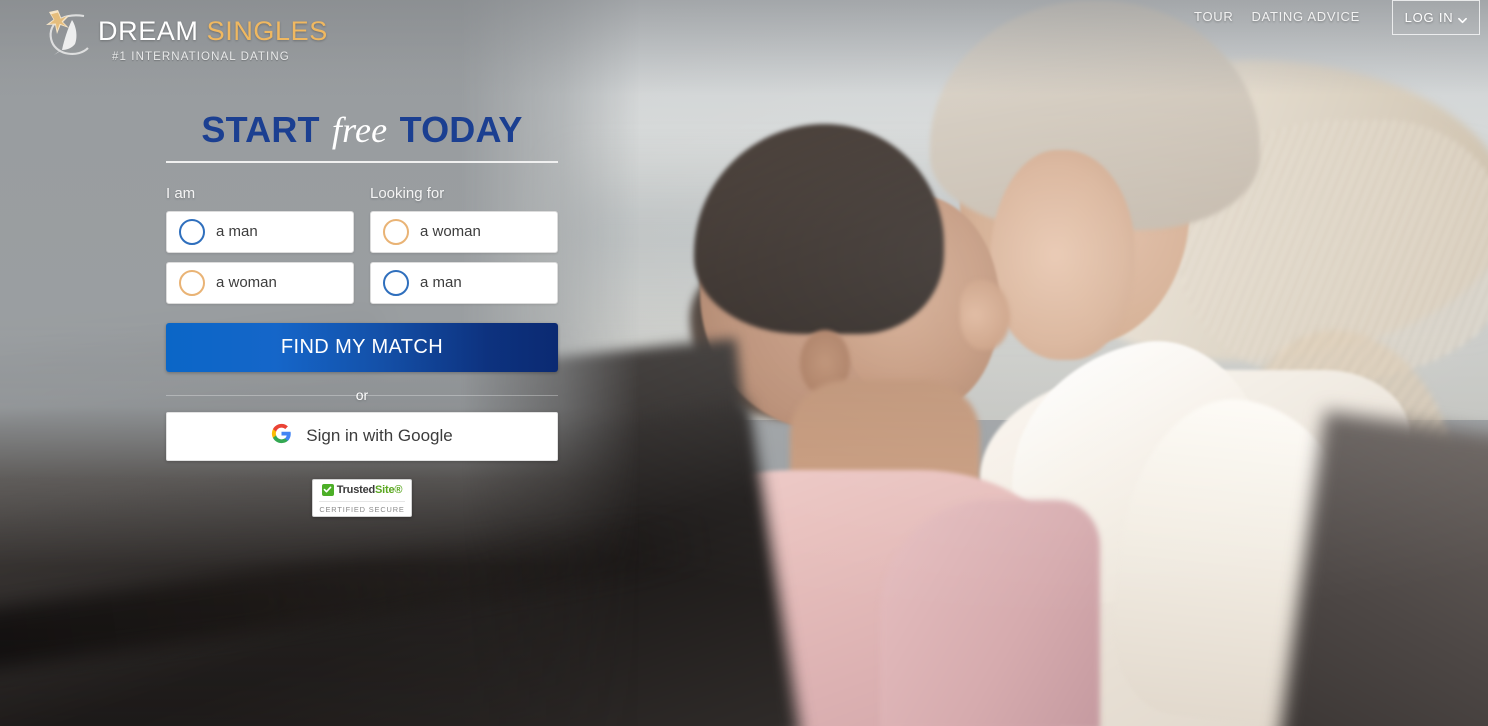 This screenshot has width=1488, height=726. I want to click on looking-for-column: Looking for a woman a man, so click(464, 249).